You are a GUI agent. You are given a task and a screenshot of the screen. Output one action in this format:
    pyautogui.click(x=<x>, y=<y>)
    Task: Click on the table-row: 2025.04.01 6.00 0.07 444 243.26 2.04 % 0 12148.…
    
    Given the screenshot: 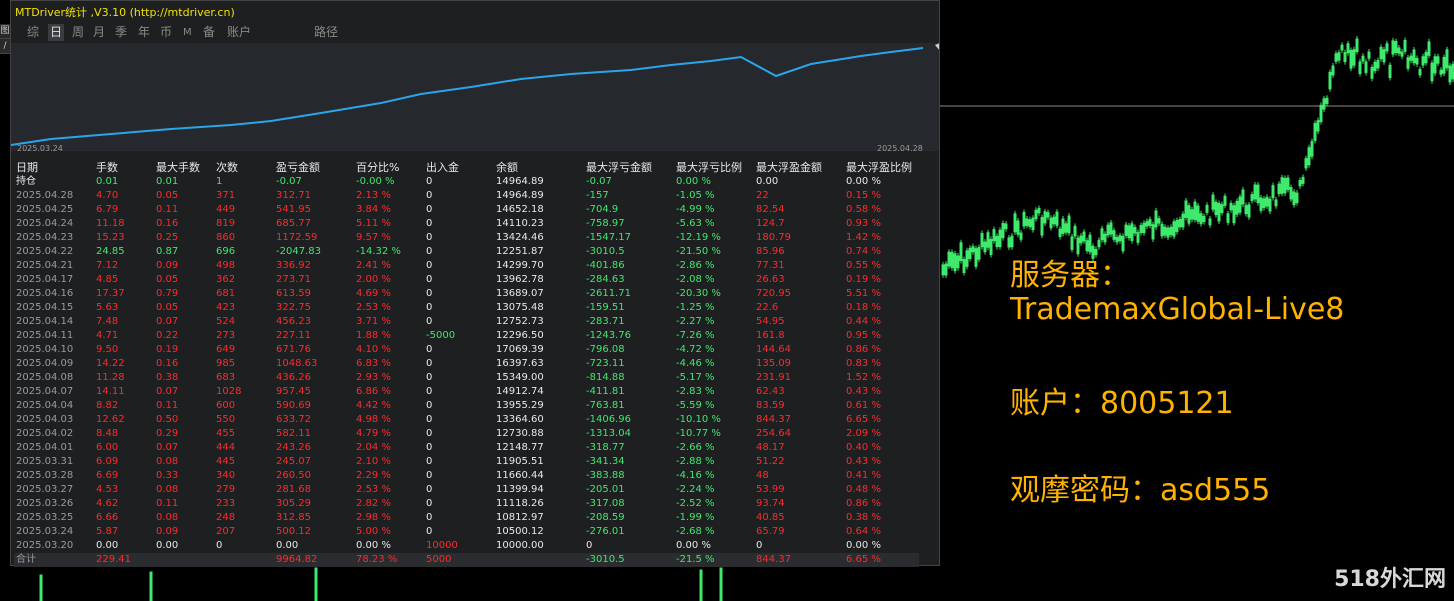 What is the action you would take?
    pyautogui.click(x=466, y=448)
    